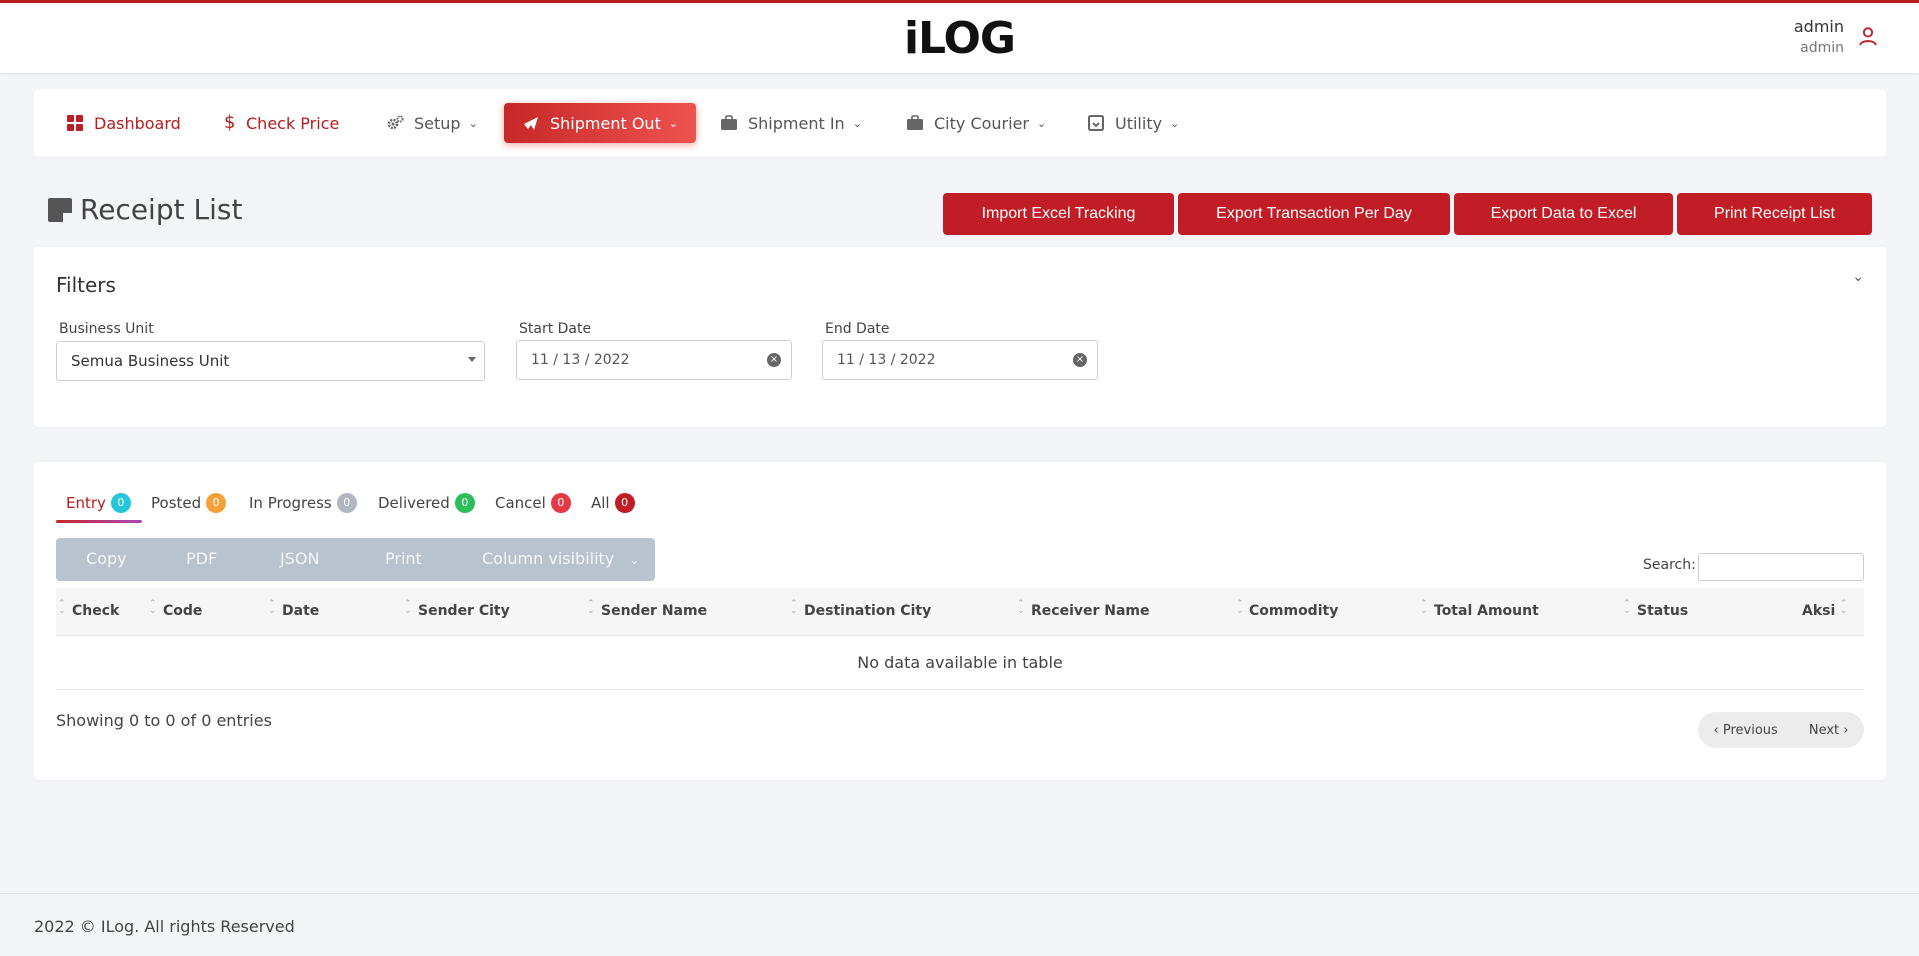  I want to click on user-icon, so click(1868, 36).